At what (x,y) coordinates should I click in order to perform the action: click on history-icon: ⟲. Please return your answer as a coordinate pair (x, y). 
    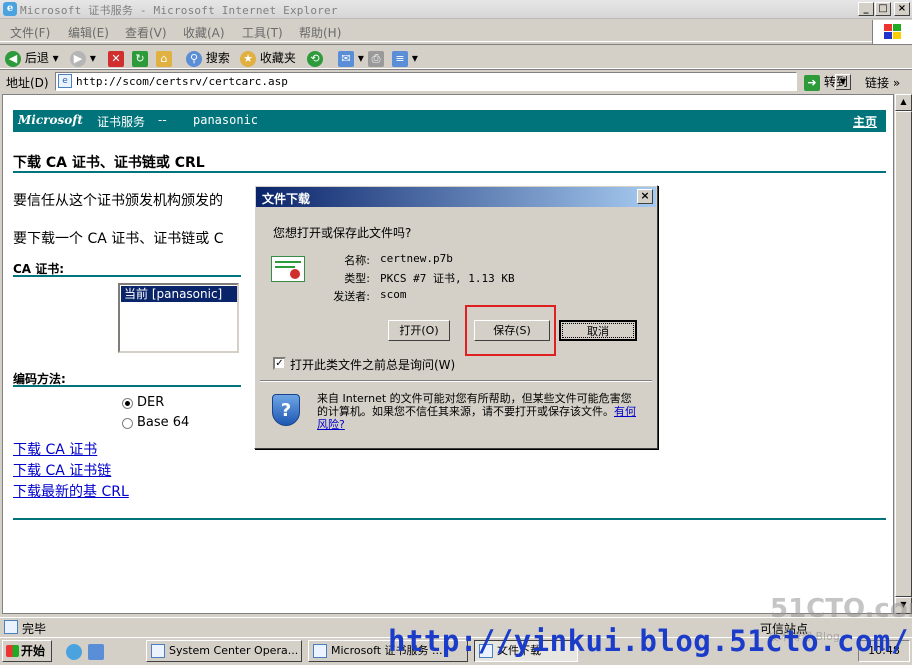
    Looking at the image, I should click on (315, 58).